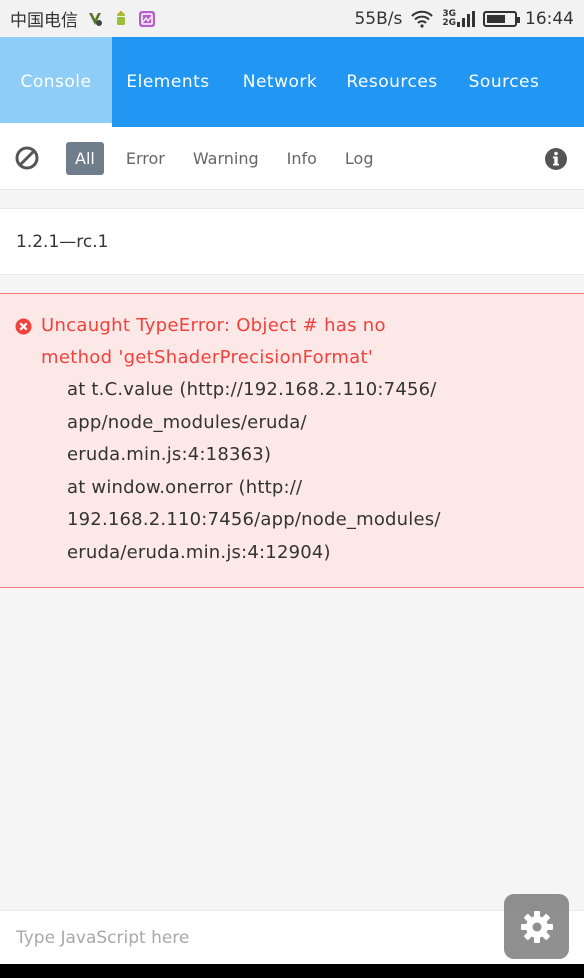 The width and height of the screenshot is (584, 978). What do you see at coordinates (422, 19) in the screenshot?
I see `wifi-icon` at bounding box center [422, 19].